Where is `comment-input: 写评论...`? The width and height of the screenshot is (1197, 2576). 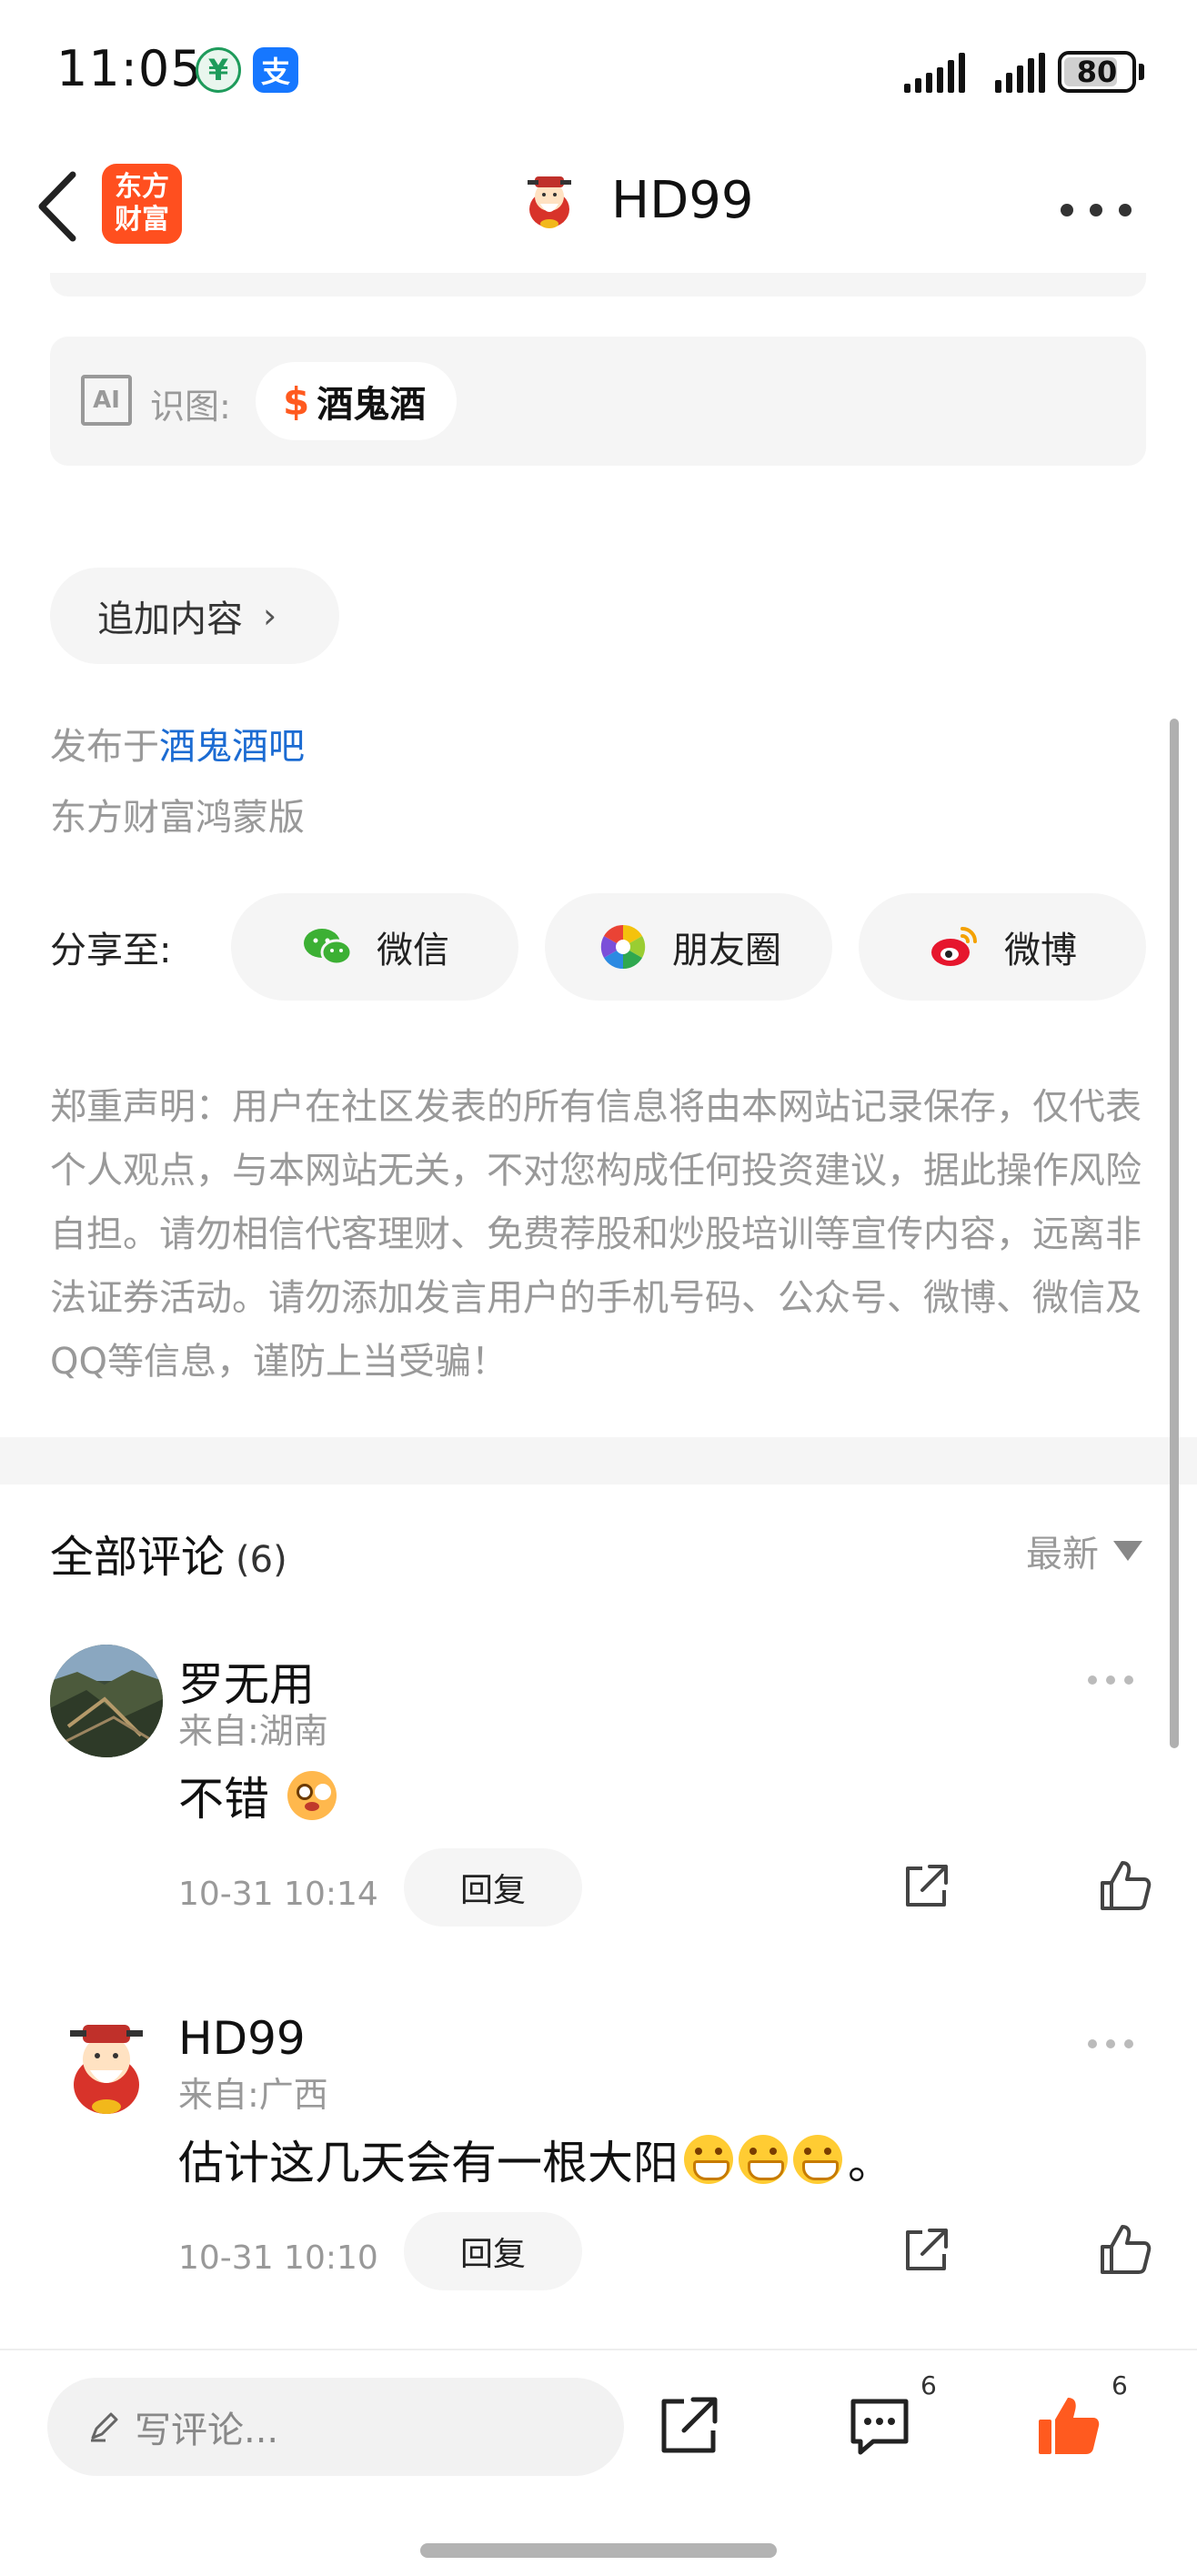 comment-input: 写评论... is located at coordinates (335, 2427).